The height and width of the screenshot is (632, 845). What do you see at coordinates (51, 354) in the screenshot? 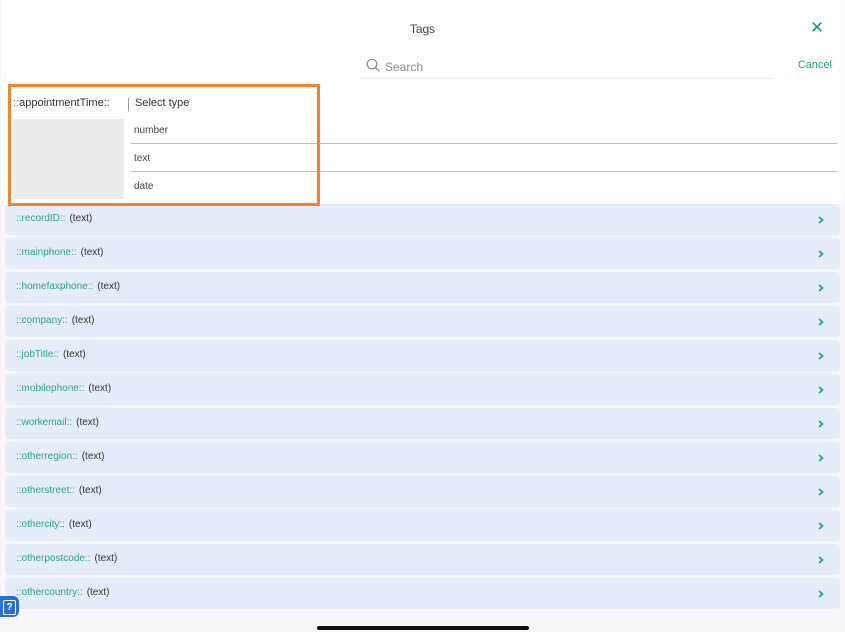
I see `field-label: ::jobTitle:: (text)` at bounding box center [51, 354].